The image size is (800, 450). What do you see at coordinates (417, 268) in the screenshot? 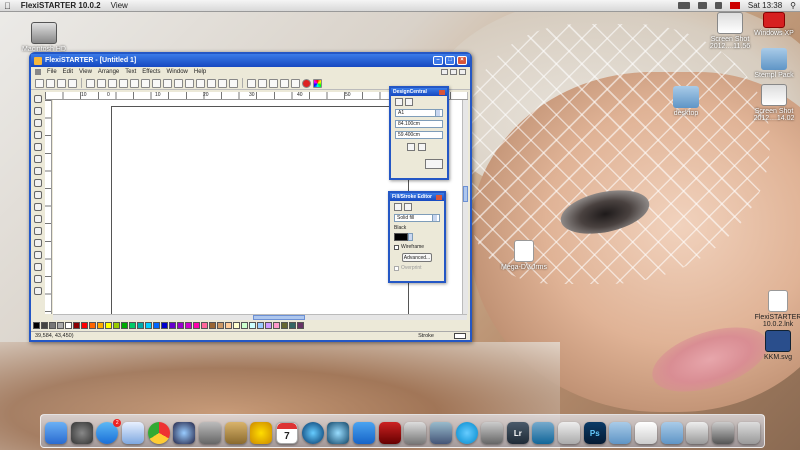
I see `overprint-checkbox: Overprint` at bounding box center [417, 268].